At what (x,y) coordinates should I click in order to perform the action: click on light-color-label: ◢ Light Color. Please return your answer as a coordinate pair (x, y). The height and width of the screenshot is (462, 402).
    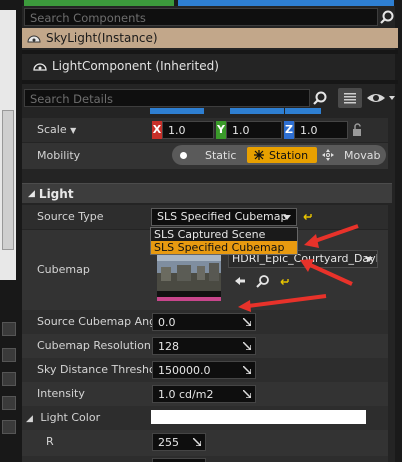
    Looking at the image, I should click on (63, 417).